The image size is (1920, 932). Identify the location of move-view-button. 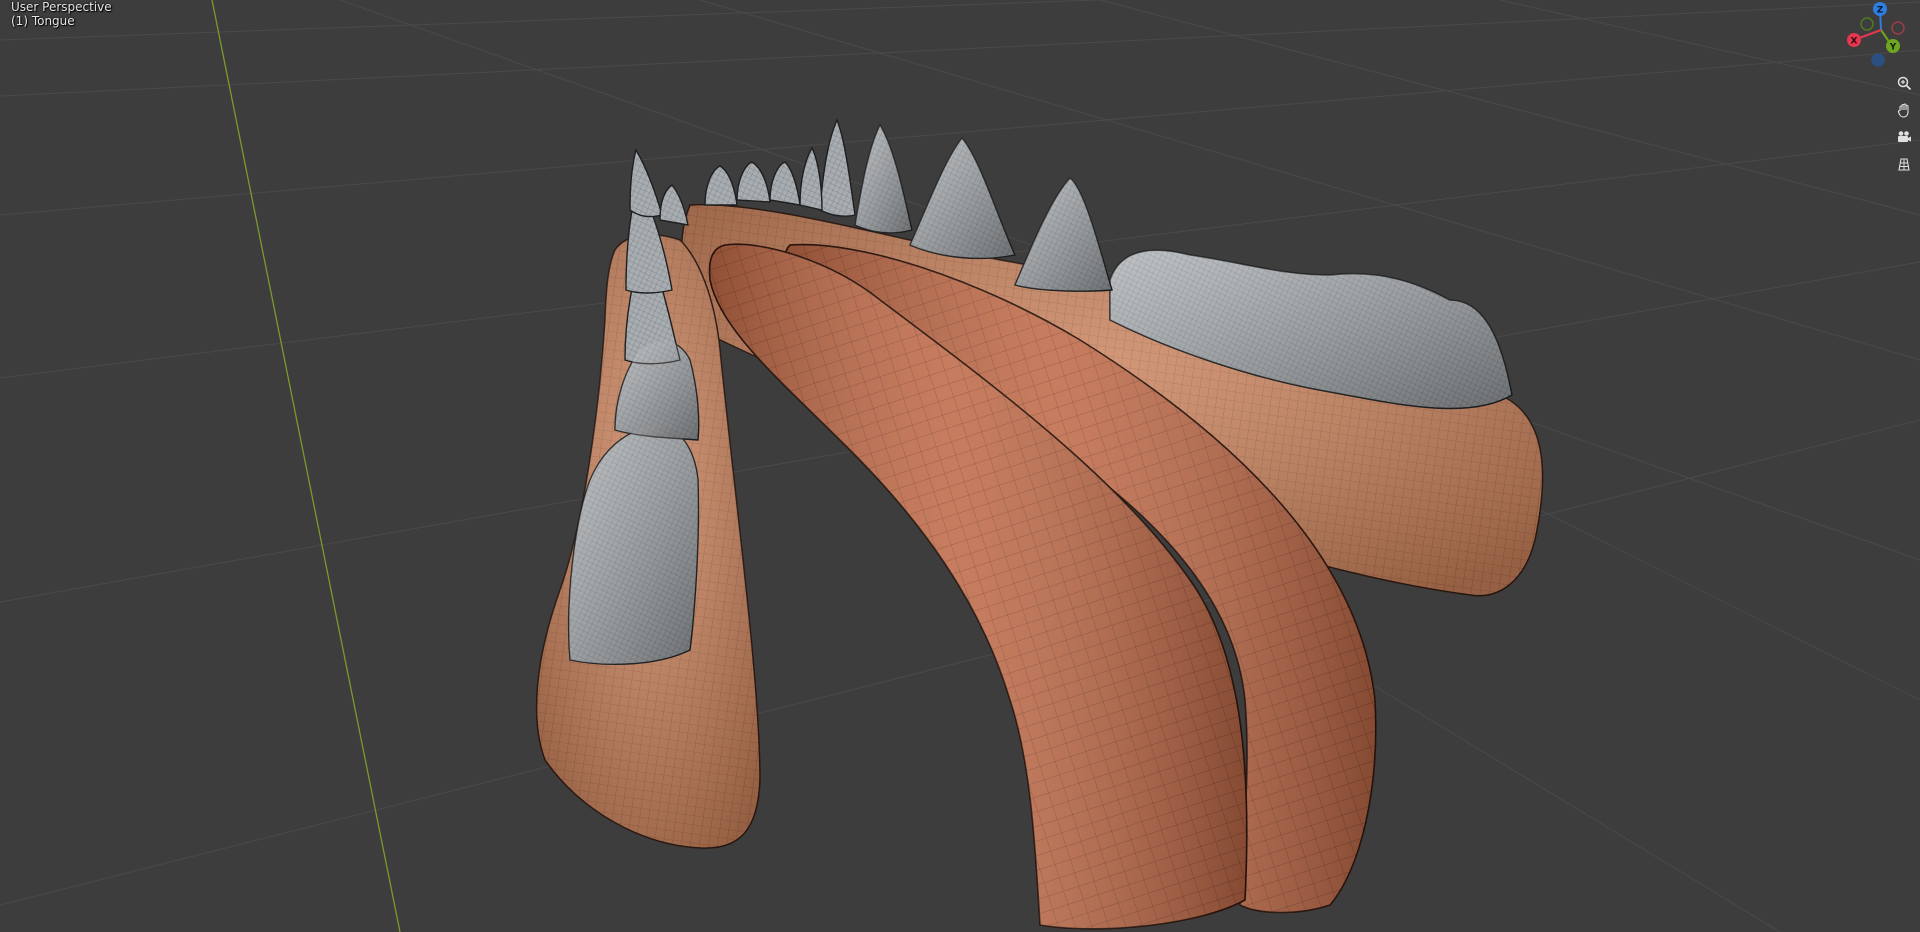
(1904, 110).